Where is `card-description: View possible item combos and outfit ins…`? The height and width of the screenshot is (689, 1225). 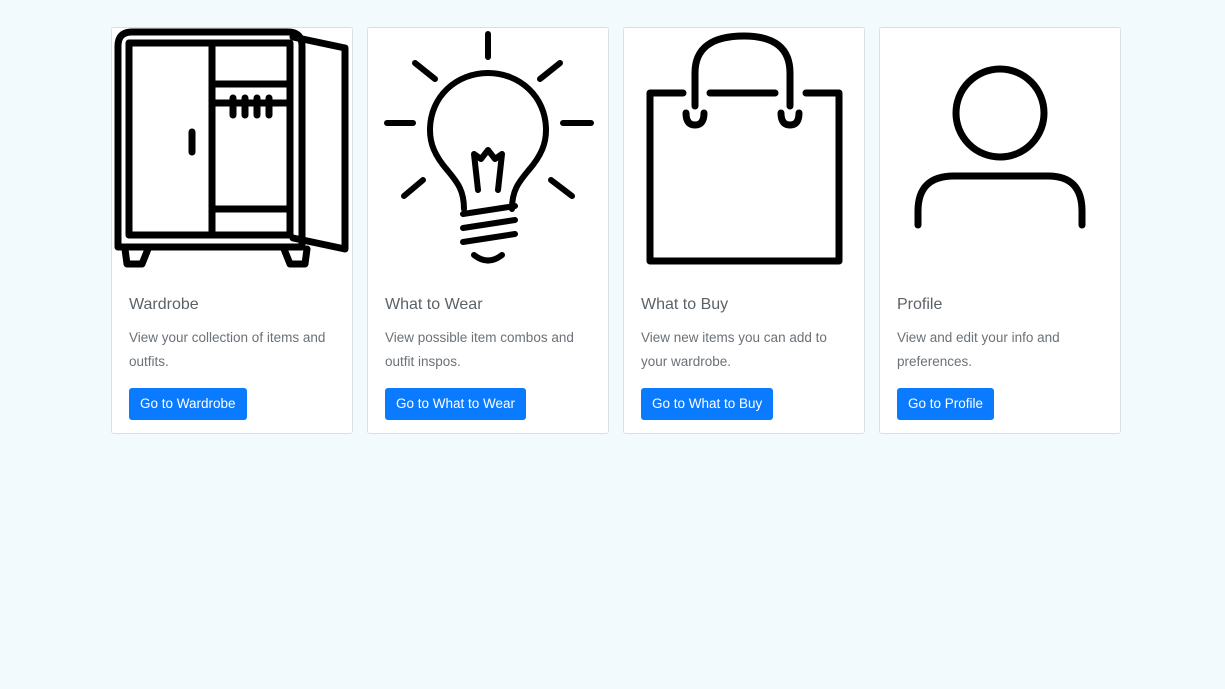 card-description: View possible item combos and outfit ins… is located at coordinates (479, 349).